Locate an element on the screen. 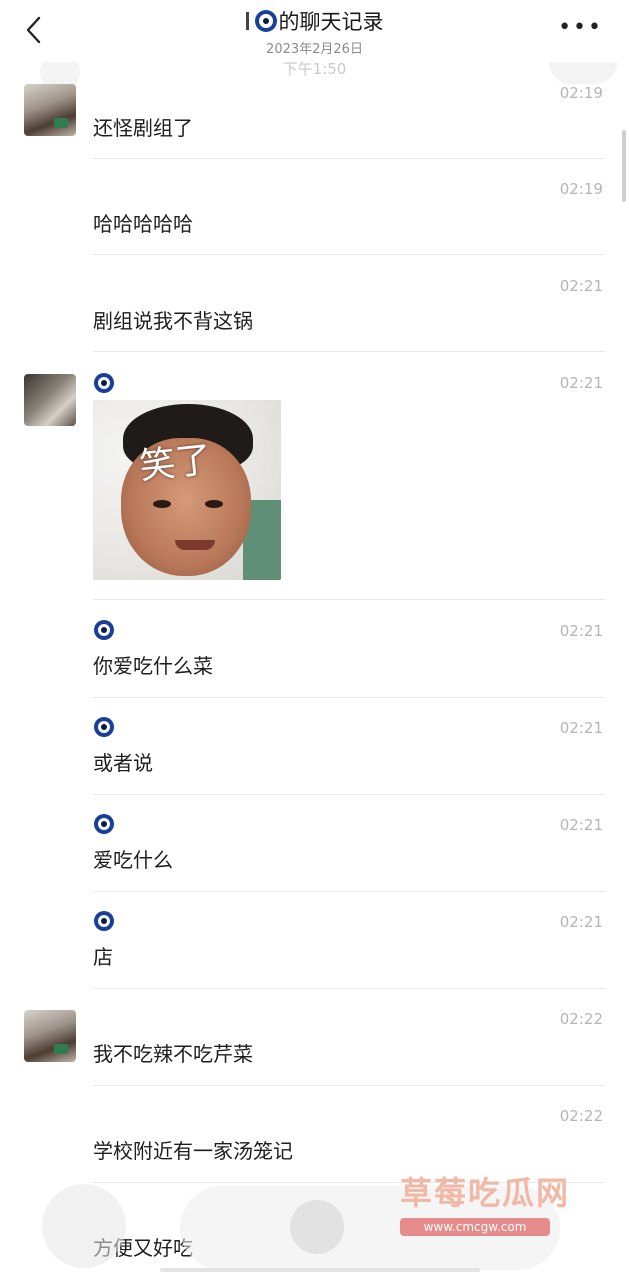  message-text: 店 is located at coordinates (103, 957).